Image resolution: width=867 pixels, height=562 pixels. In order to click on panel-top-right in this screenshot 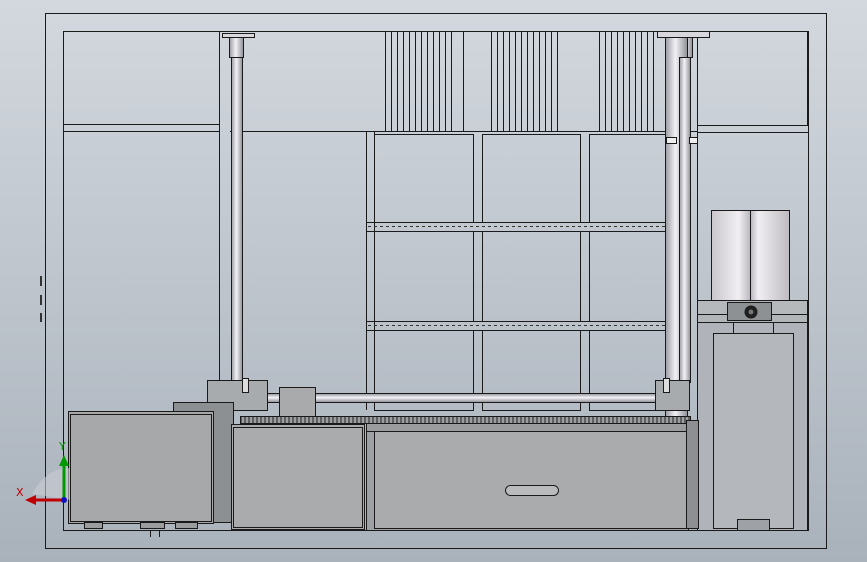, I will do `click(752, 78)`.